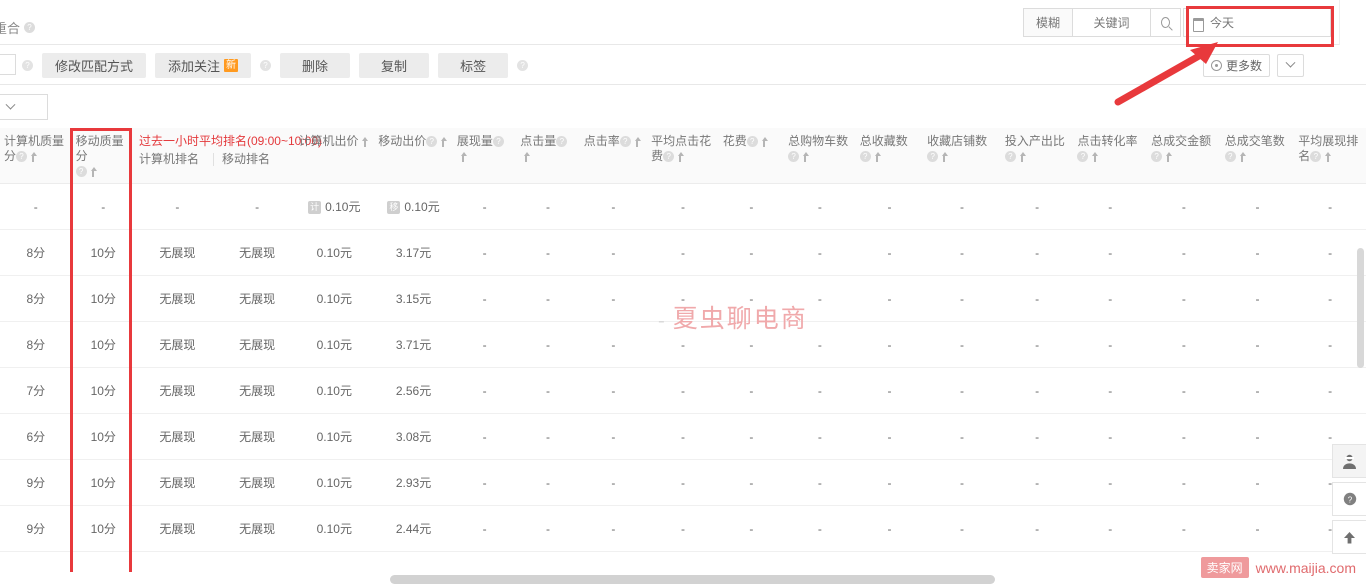 The width and height of the screenshot is (1366, 586). Describe the element at coordinates (820, 156) in the screenshot. I see `header-cart-count: 总购物车数?` at that location.